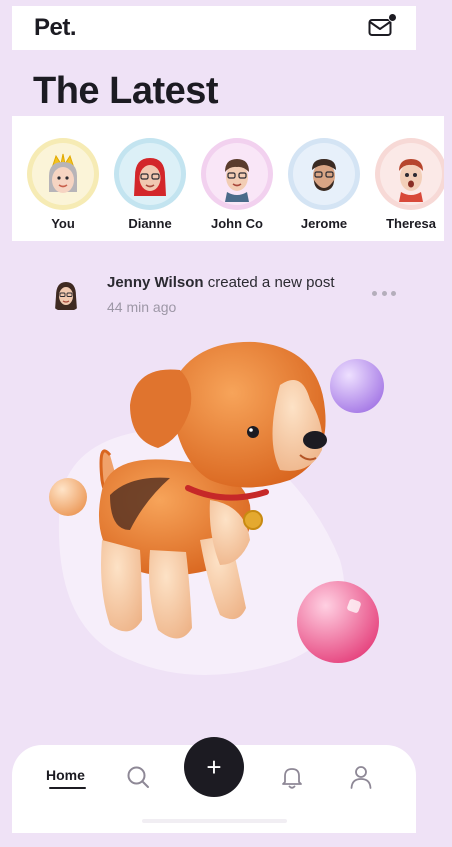 This screenshot has width=452, height=847. What do you see at coordinates (66, 294) in the screenshot?
I see `author-avatar-icon` at bounding box center [66, 294].